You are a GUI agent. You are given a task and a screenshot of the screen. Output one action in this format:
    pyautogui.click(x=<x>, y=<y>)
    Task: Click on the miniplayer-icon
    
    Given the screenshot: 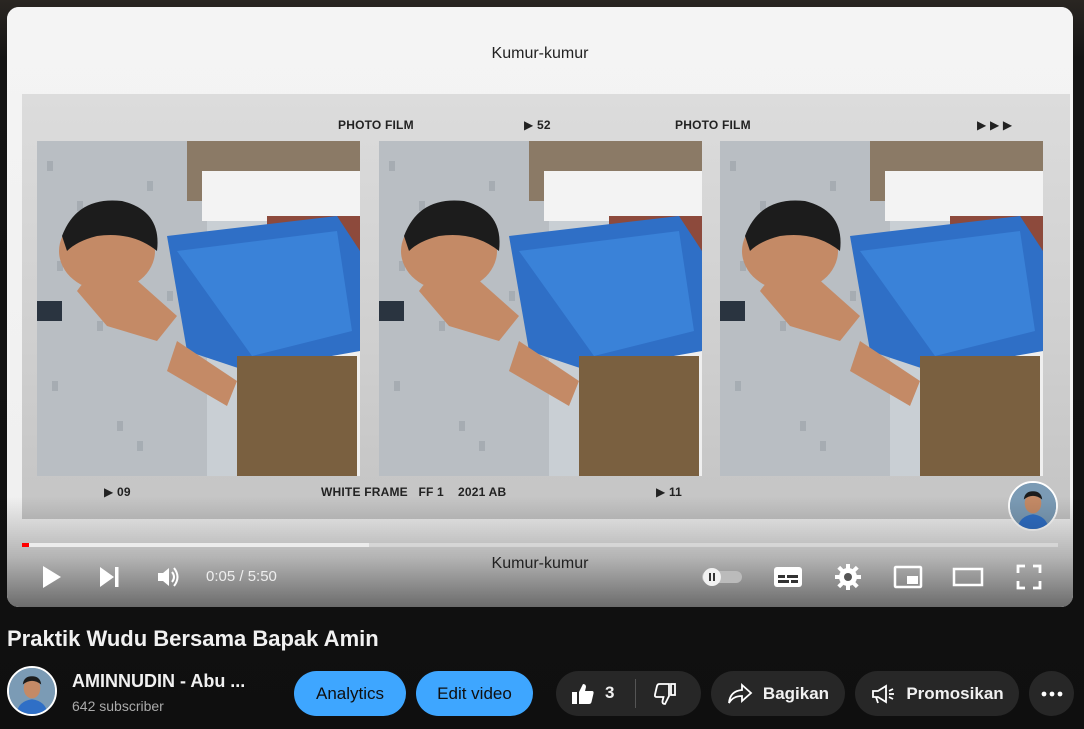 What is the action you would take?
    pyautogui.click(x=908, y=577)
    